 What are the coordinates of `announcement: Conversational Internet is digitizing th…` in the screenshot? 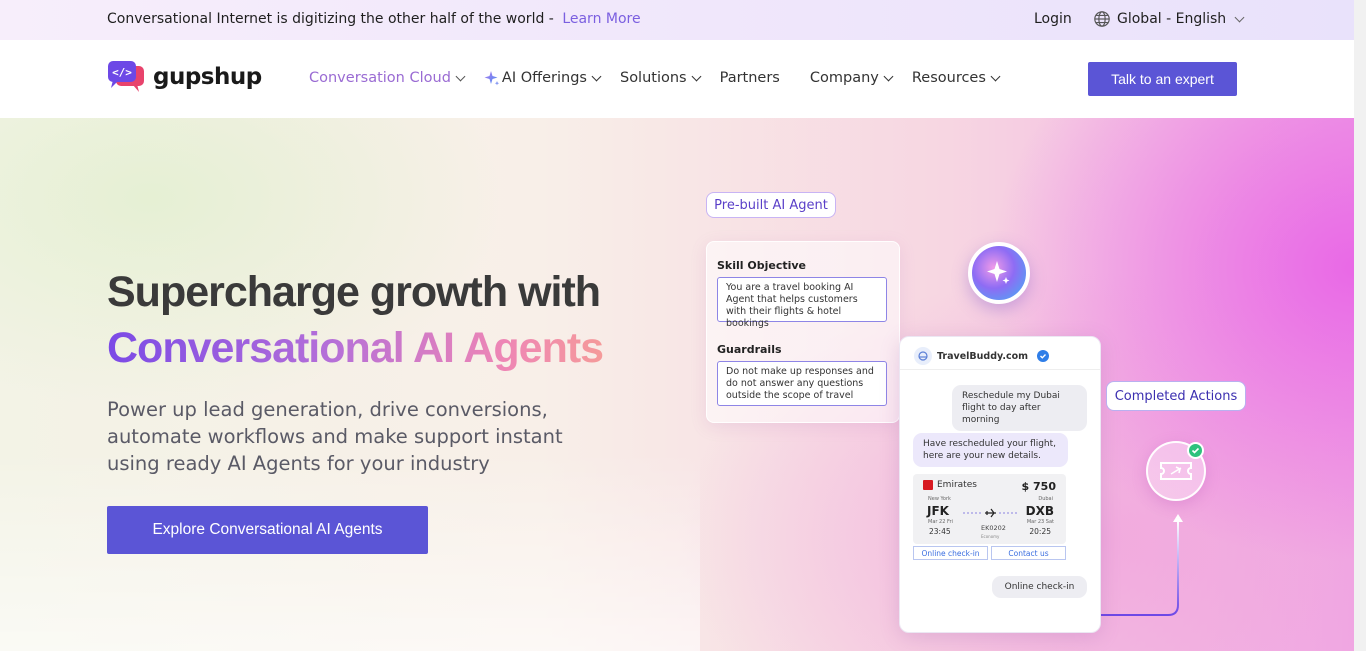 It's located at (374, 19).